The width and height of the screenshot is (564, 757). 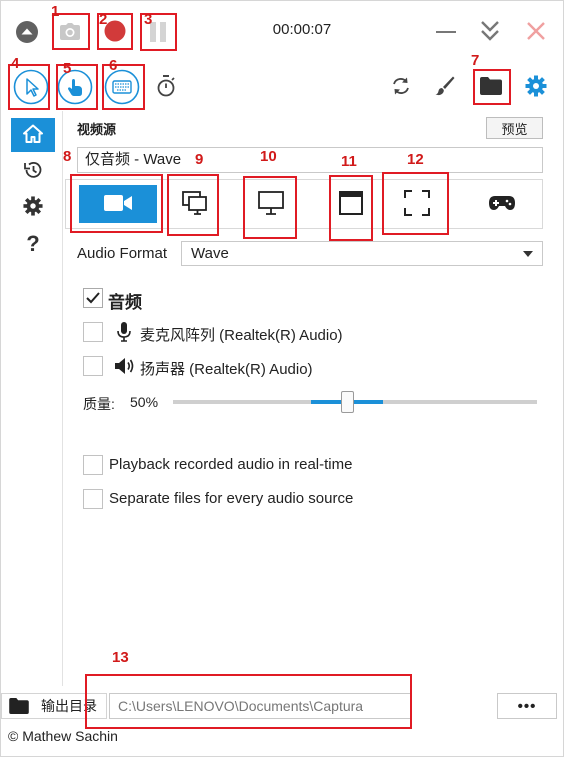 I want to click on quality-value: 50%, so click(x=144, y=402).